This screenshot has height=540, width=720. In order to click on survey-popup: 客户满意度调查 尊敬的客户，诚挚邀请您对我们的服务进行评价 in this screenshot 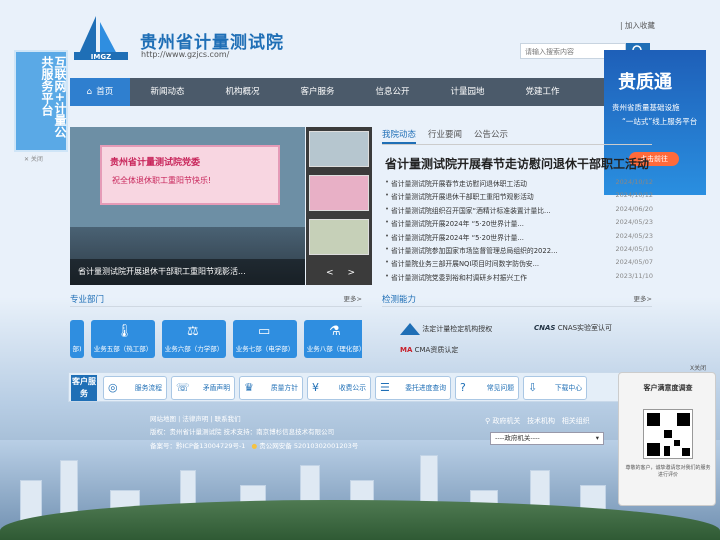, I will do `click(667, 439)`.